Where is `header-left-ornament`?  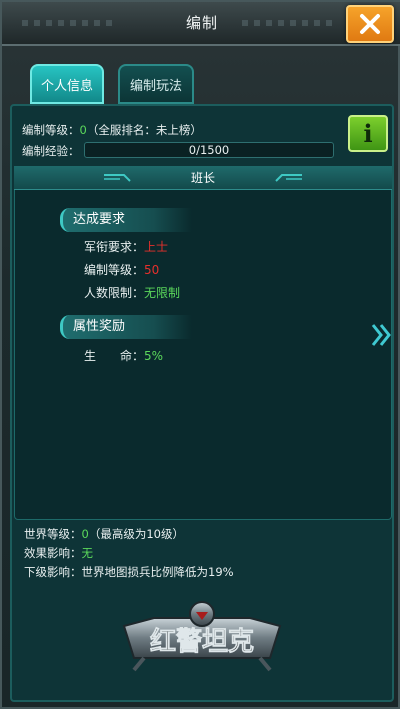 header-left-ornament is located at coordinates (117, 178).